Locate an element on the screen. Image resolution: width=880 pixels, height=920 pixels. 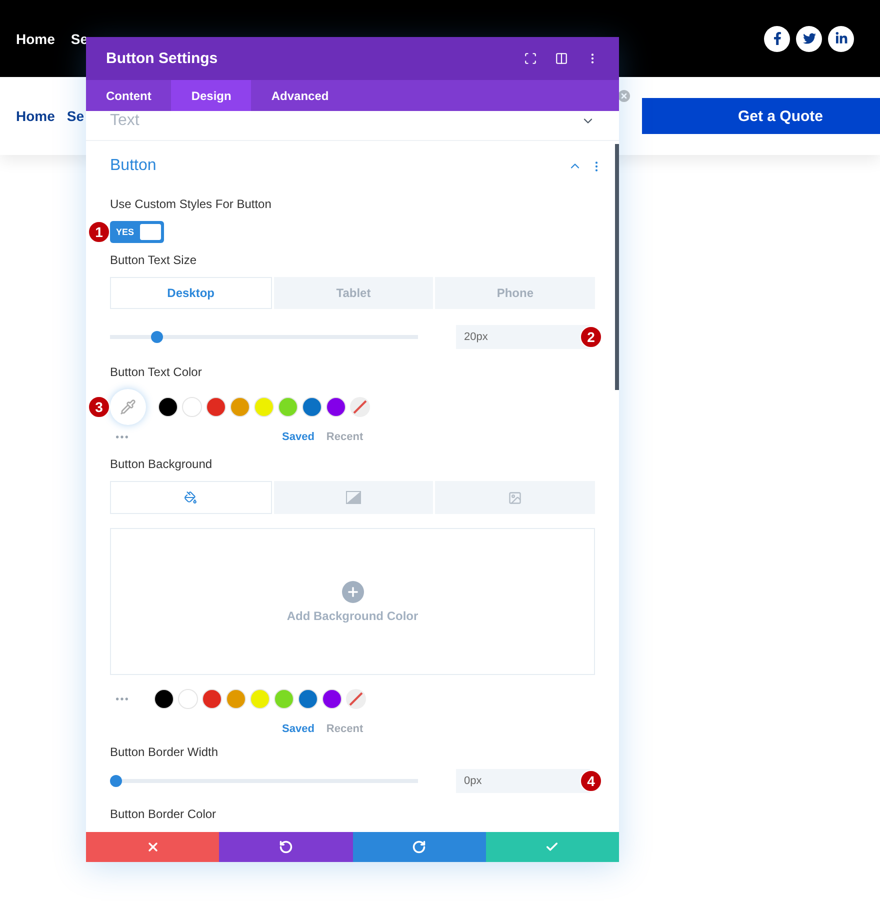
toggle-switch: YES is located at coordinates (137, 232).